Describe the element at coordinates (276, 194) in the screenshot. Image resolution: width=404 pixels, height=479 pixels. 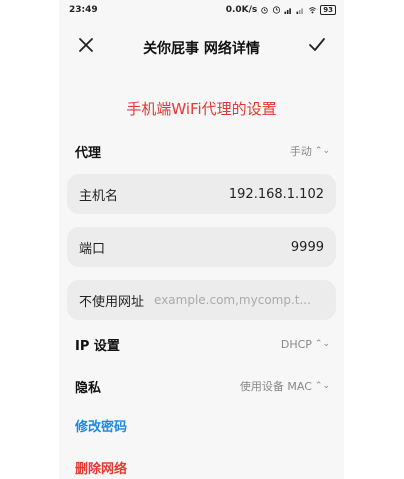
I see `hostname-value: 192.168.1.102` at that location.